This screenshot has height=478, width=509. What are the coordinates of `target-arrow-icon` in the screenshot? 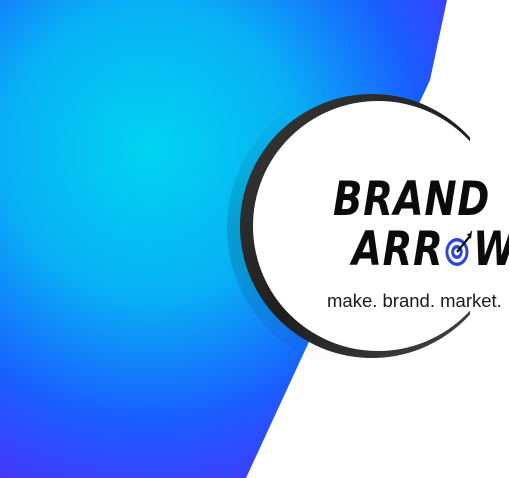 It's located at (458, 248).